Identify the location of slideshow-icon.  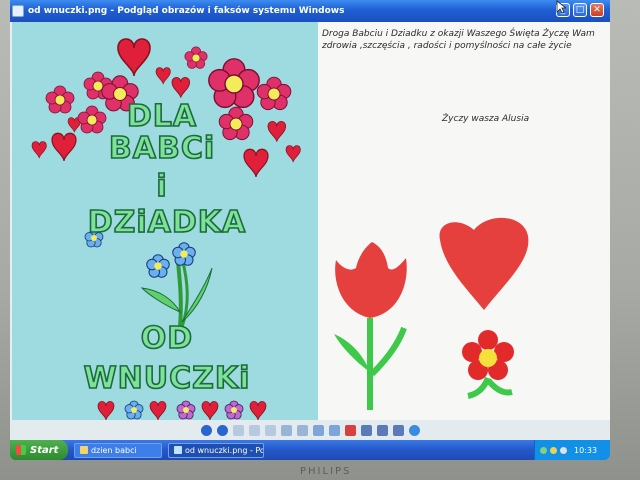
(270, 430).